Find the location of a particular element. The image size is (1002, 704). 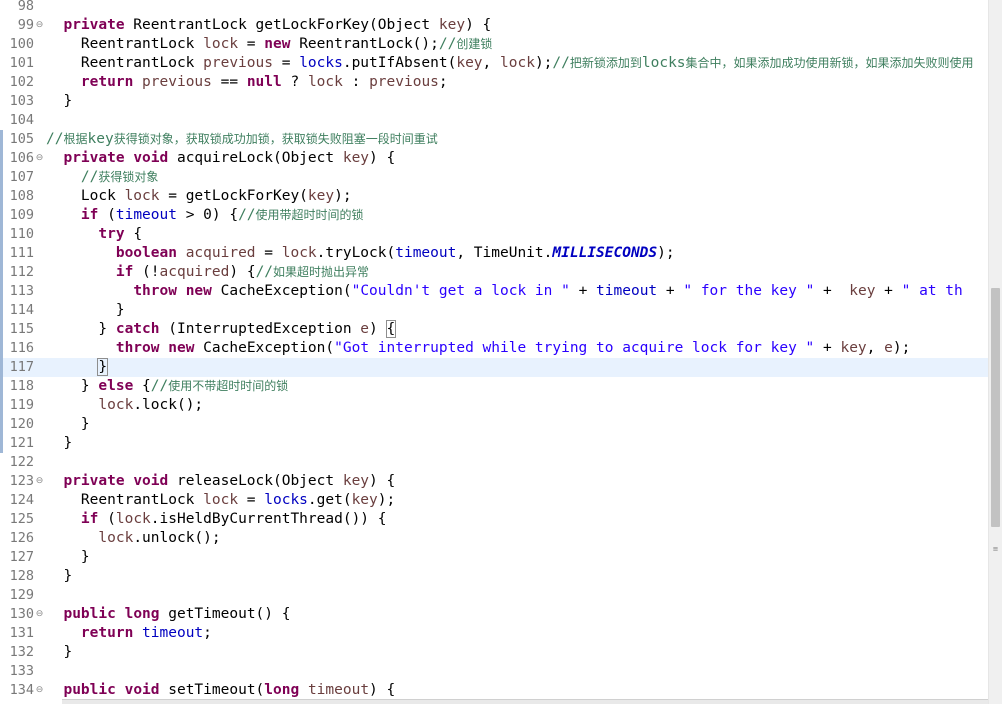

line-number: 114 is located at coordinates (21, 310).